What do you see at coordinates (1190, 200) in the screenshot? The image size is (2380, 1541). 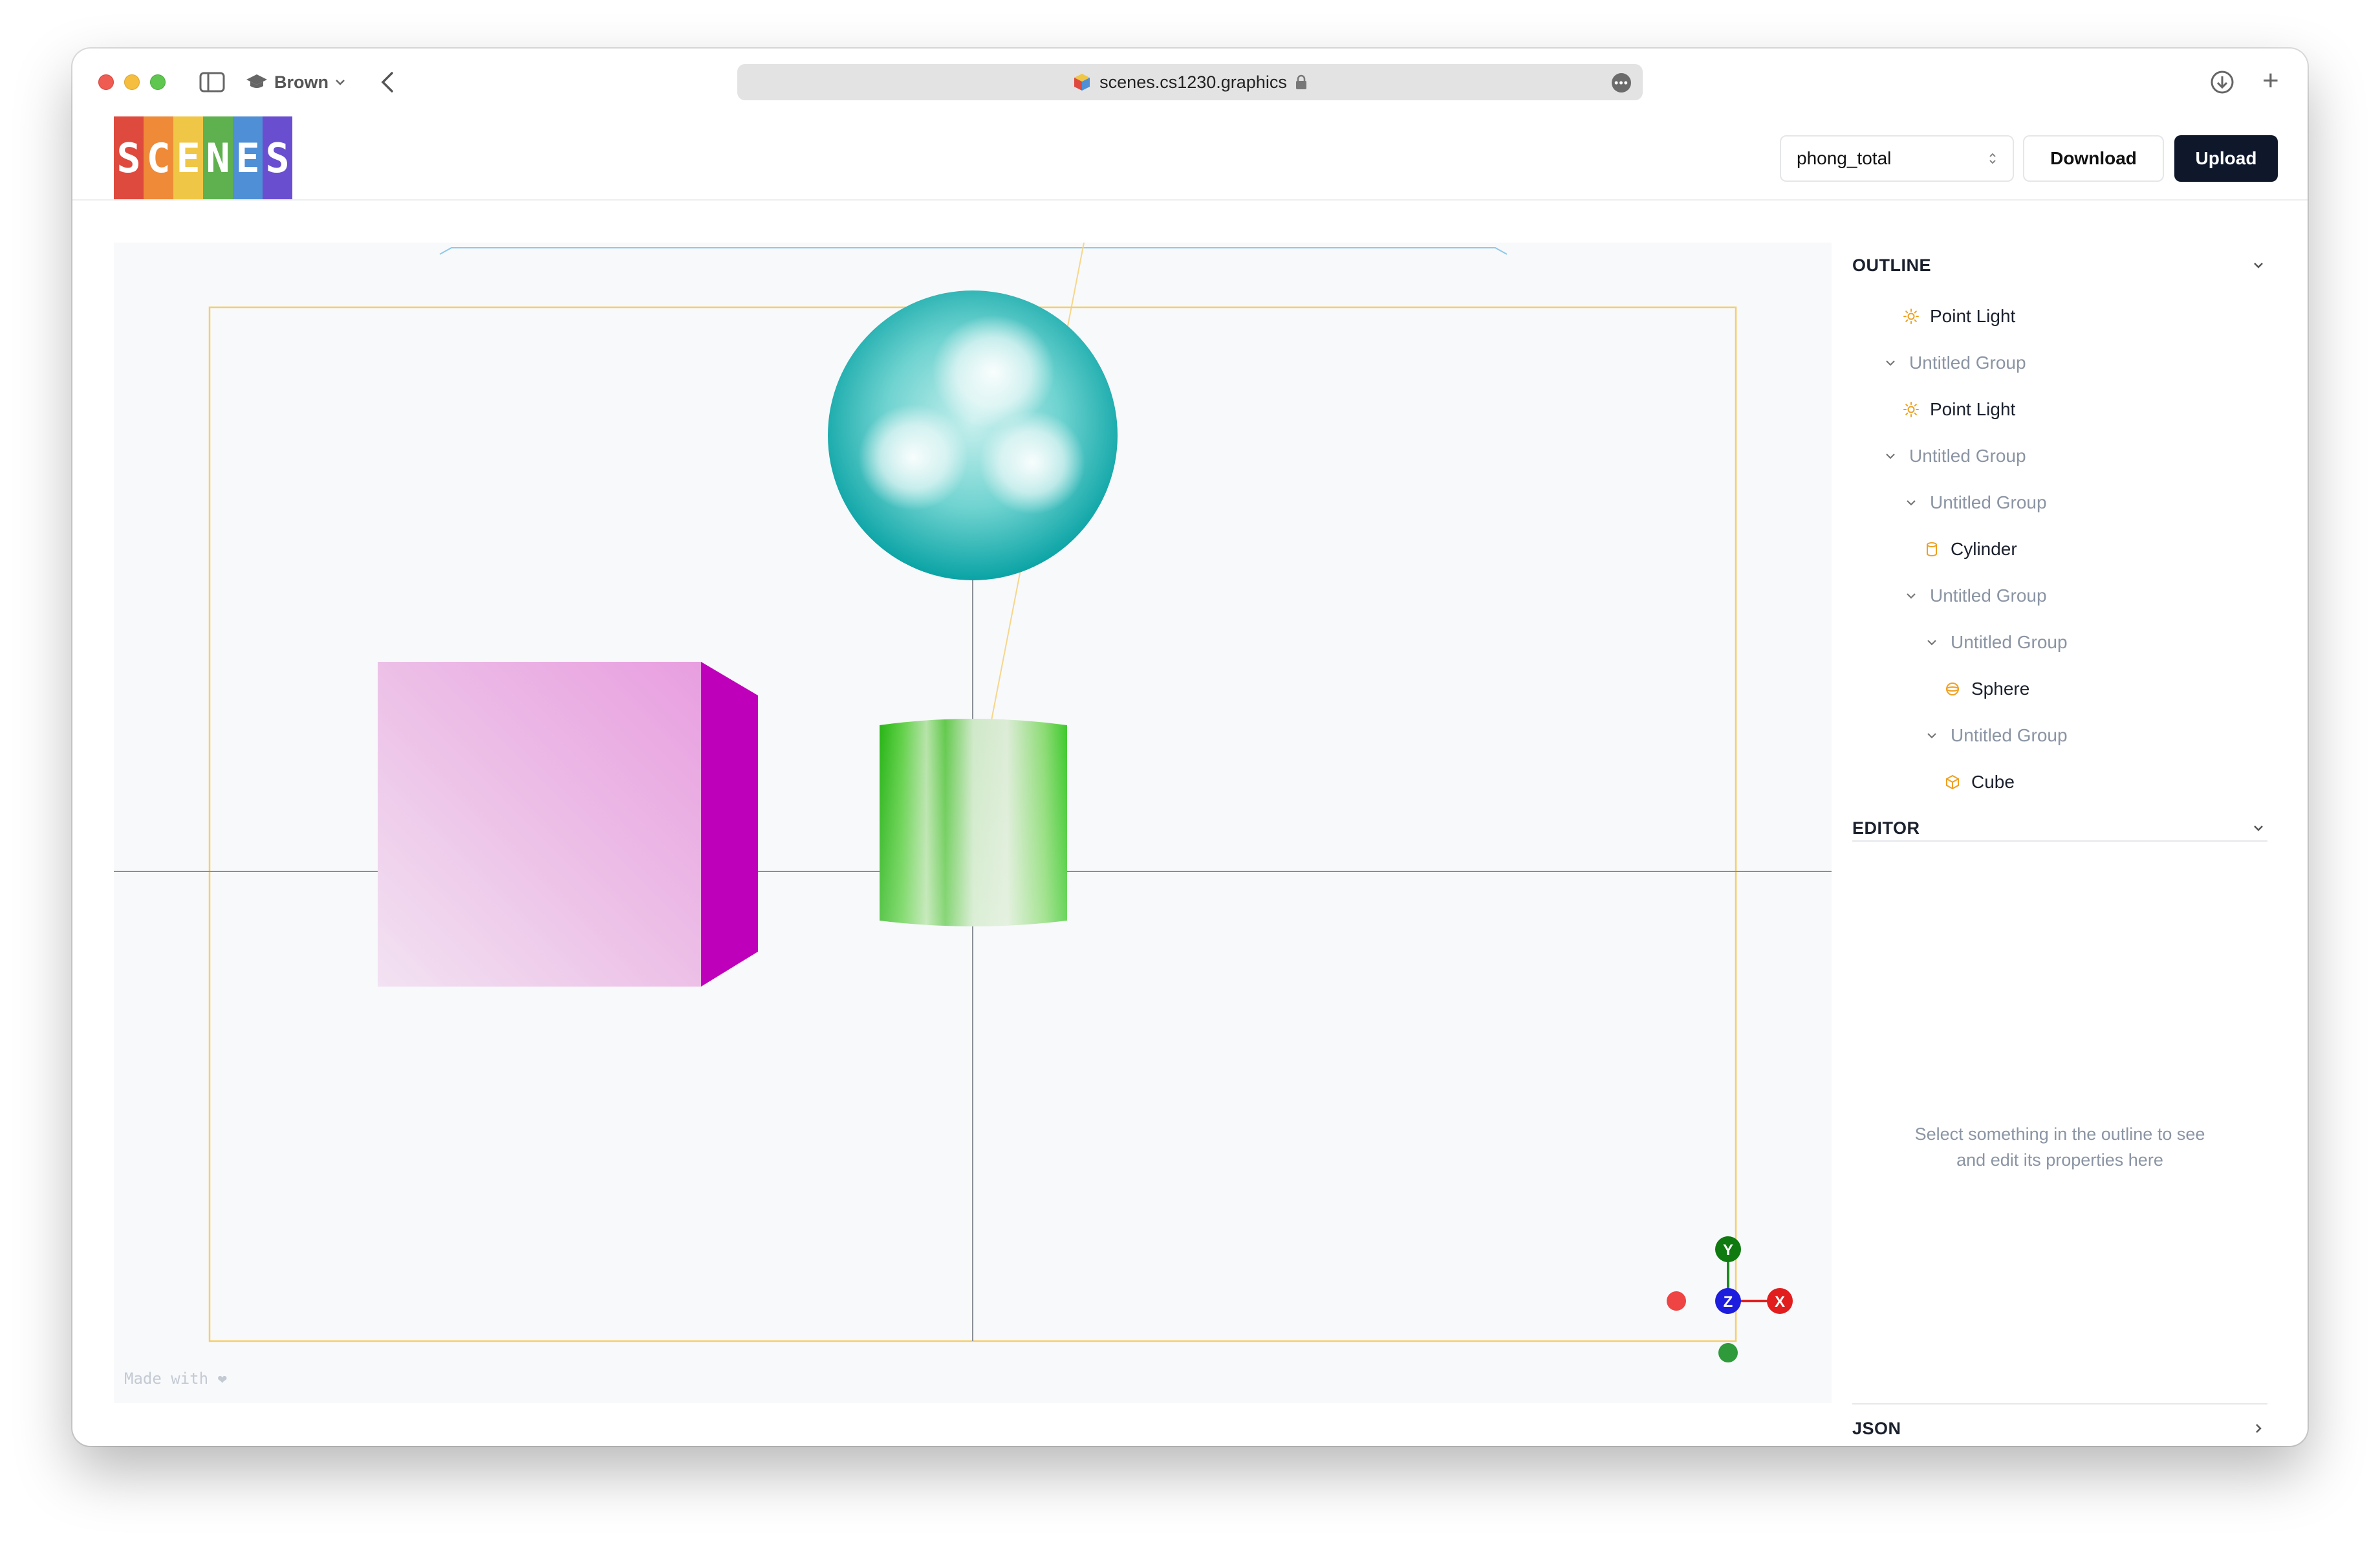 I see `header-divider` at bounding box center [1190, 200].